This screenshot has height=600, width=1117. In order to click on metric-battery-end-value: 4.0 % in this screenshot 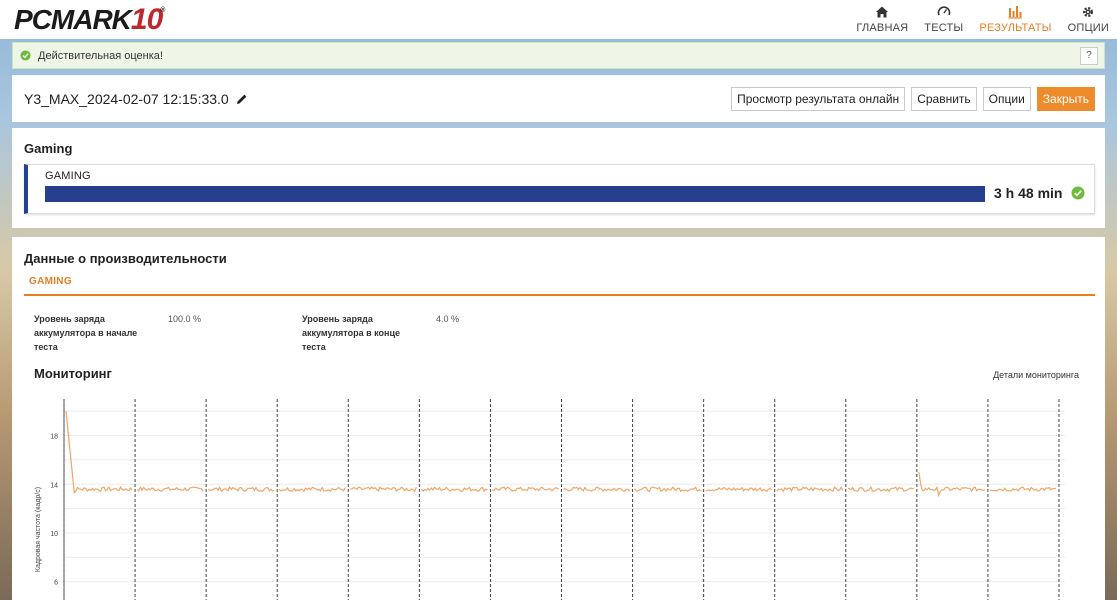, I will do `click(448, 319)`.